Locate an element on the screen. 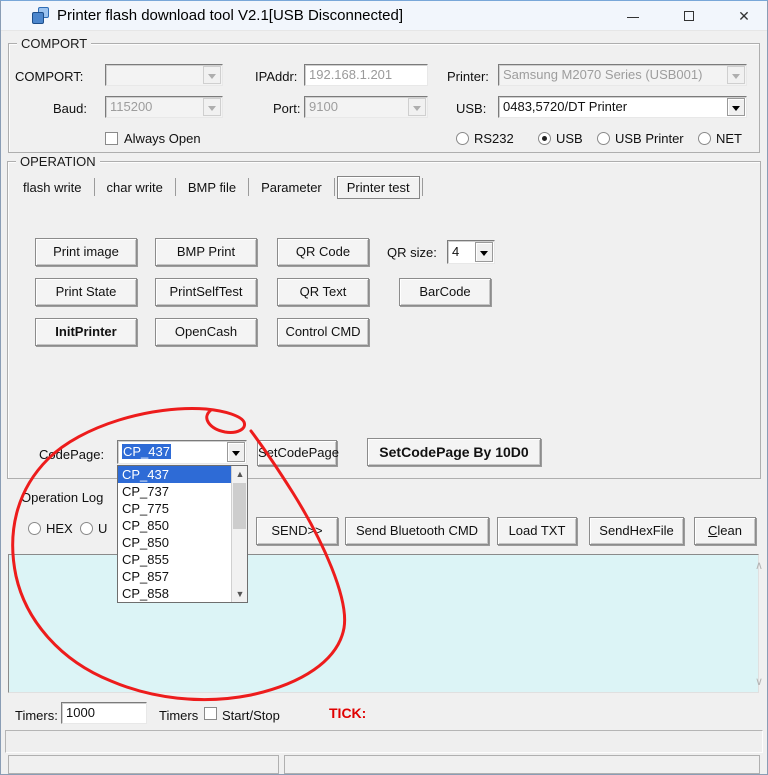  tab-flash-write: flash write is located at coordinates (52, 187).